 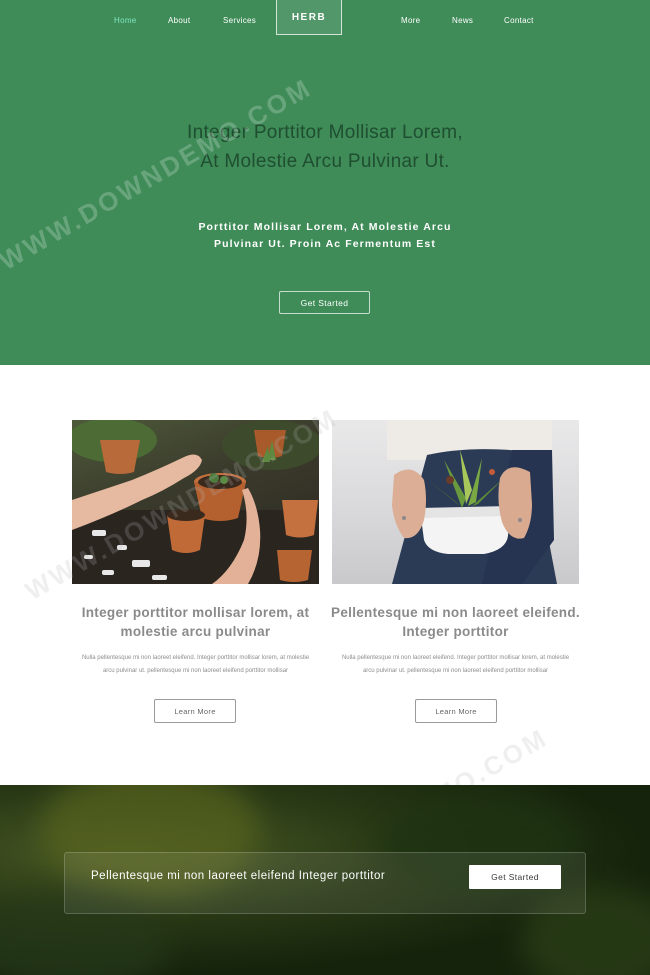 I want to click on card-image-herbs, so click(x=455, y=502).